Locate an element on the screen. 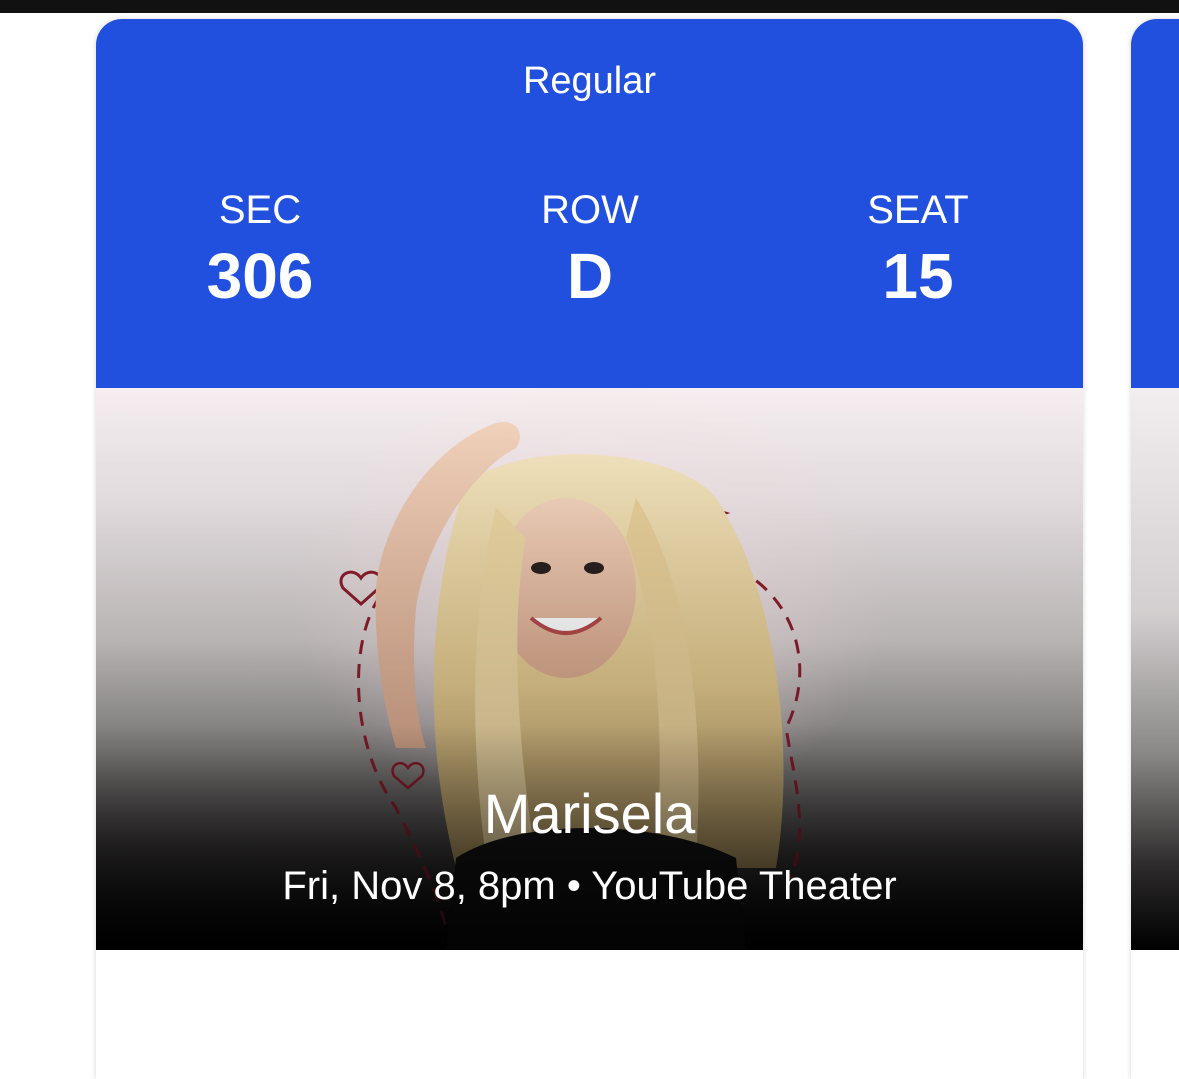  next-ticket-header is located at coordinates (1155, 203).